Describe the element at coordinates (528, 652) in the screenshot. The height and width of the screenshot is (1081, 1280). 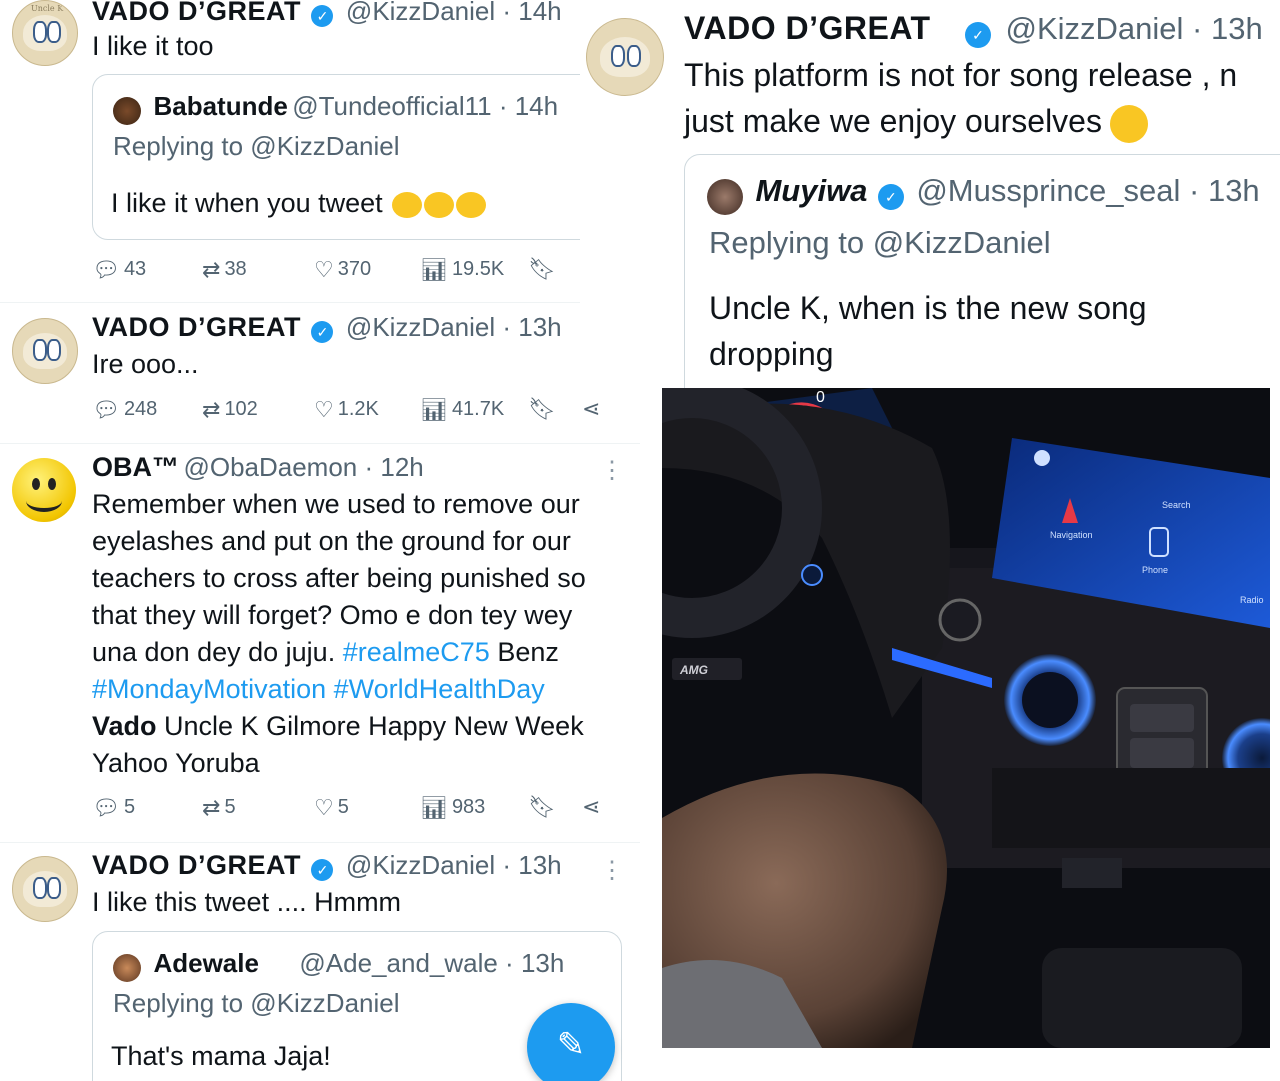
I see `tweet-line-text: Benz` at that location.